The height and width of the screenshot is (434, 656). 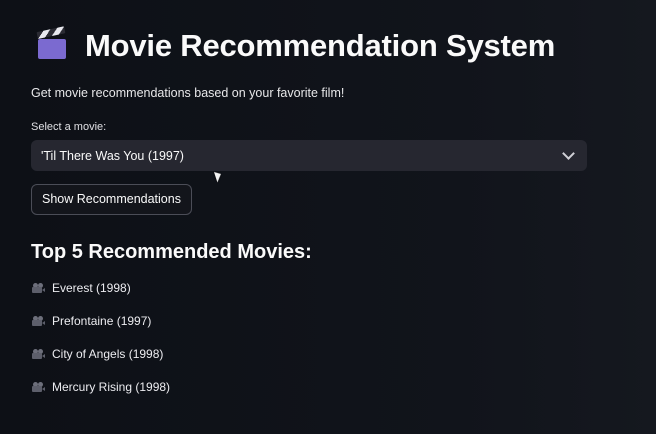 What do you see at coordinates (108, 353) in the screenshot?
I see `recommendation-title: City of Angels (1998)` at bounding box center [108, 353].